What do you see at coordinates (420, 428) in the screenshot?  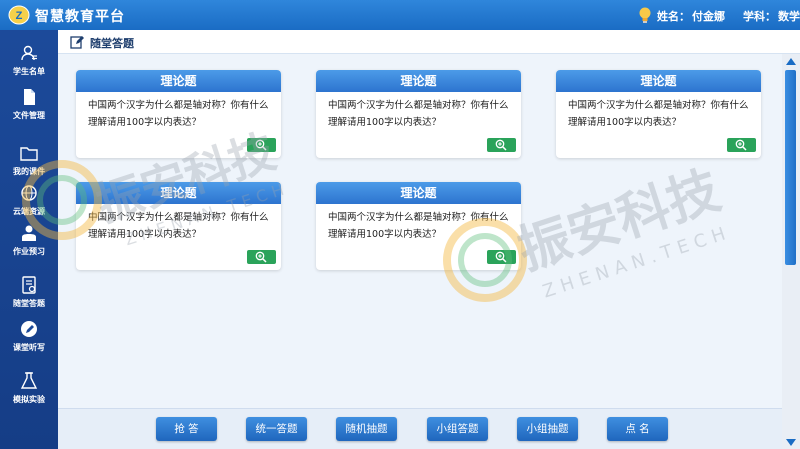 I see `action-bar: 抢 答 统一答题 随机抽题 小组答题 小组抽题 点 名` at bounding box center [420, 428].